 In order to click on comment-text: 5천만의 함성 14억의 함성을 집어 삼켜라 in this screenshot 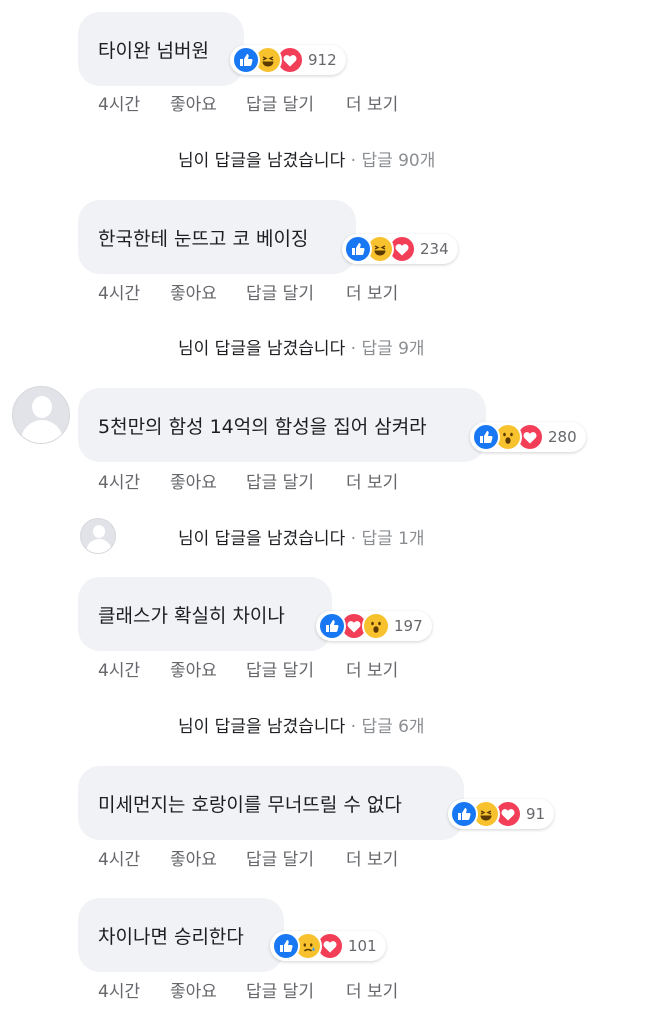, I will do `click(262, 426)`.